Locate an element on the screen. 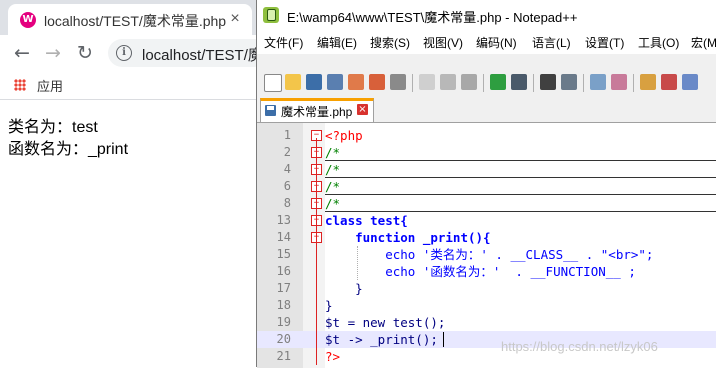 The height and width of the screenshot is (368, 716). window-title: E:\wamp64\www\TEST\魔术常量.php - Notepad++ is located at coordinates (432, 17).